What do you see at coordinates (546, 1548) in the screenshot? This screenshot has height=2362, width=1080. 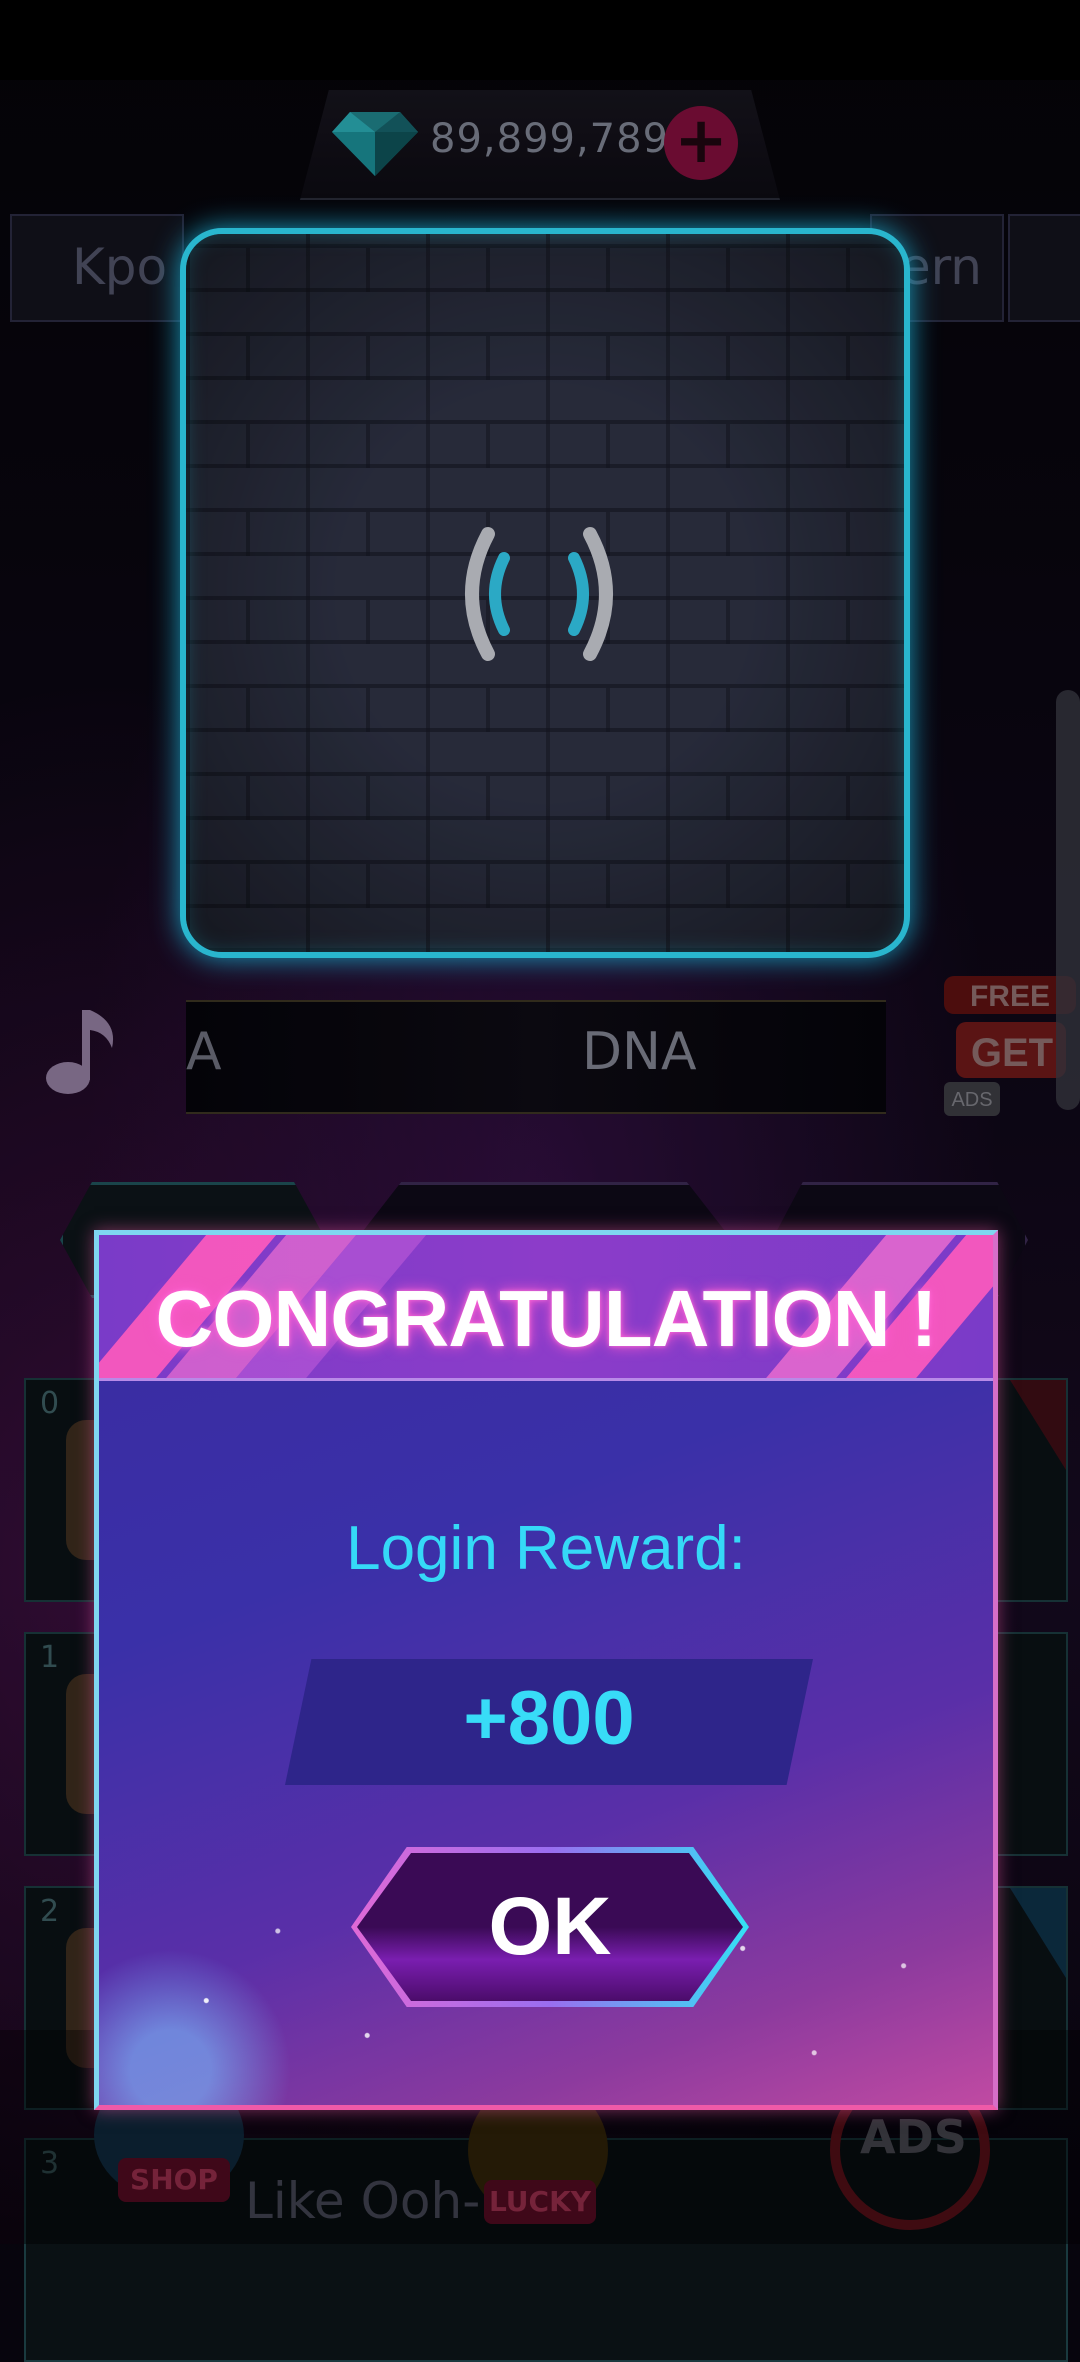 I see `reward-label: Login Reward:` at bounding box center [546, 1548].